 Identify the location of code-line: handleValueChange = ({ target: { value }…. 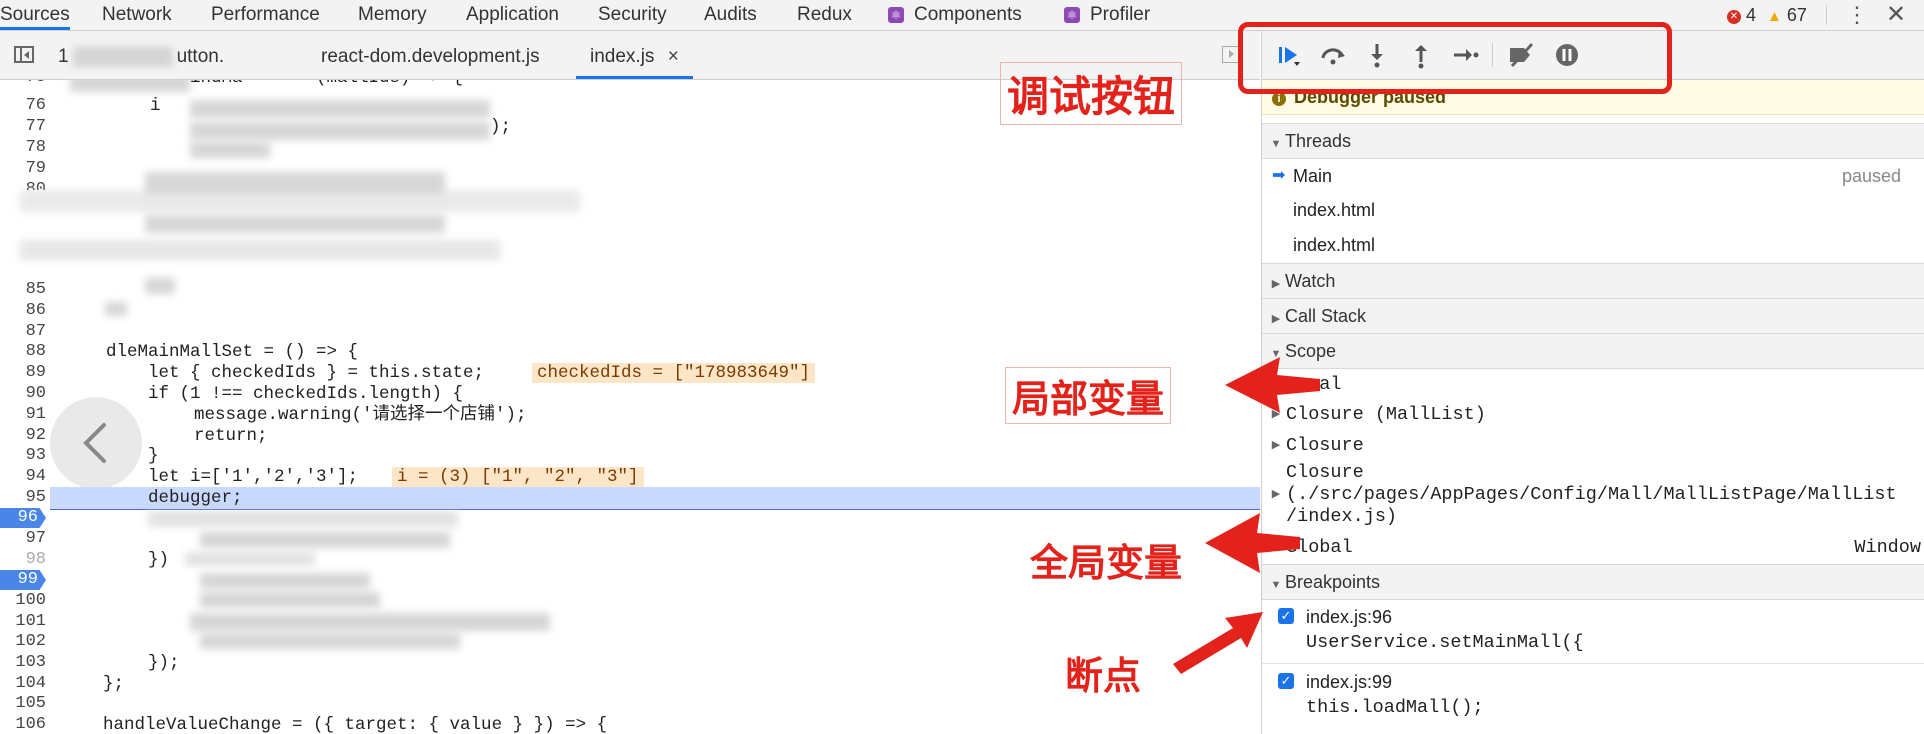
(355, 724).